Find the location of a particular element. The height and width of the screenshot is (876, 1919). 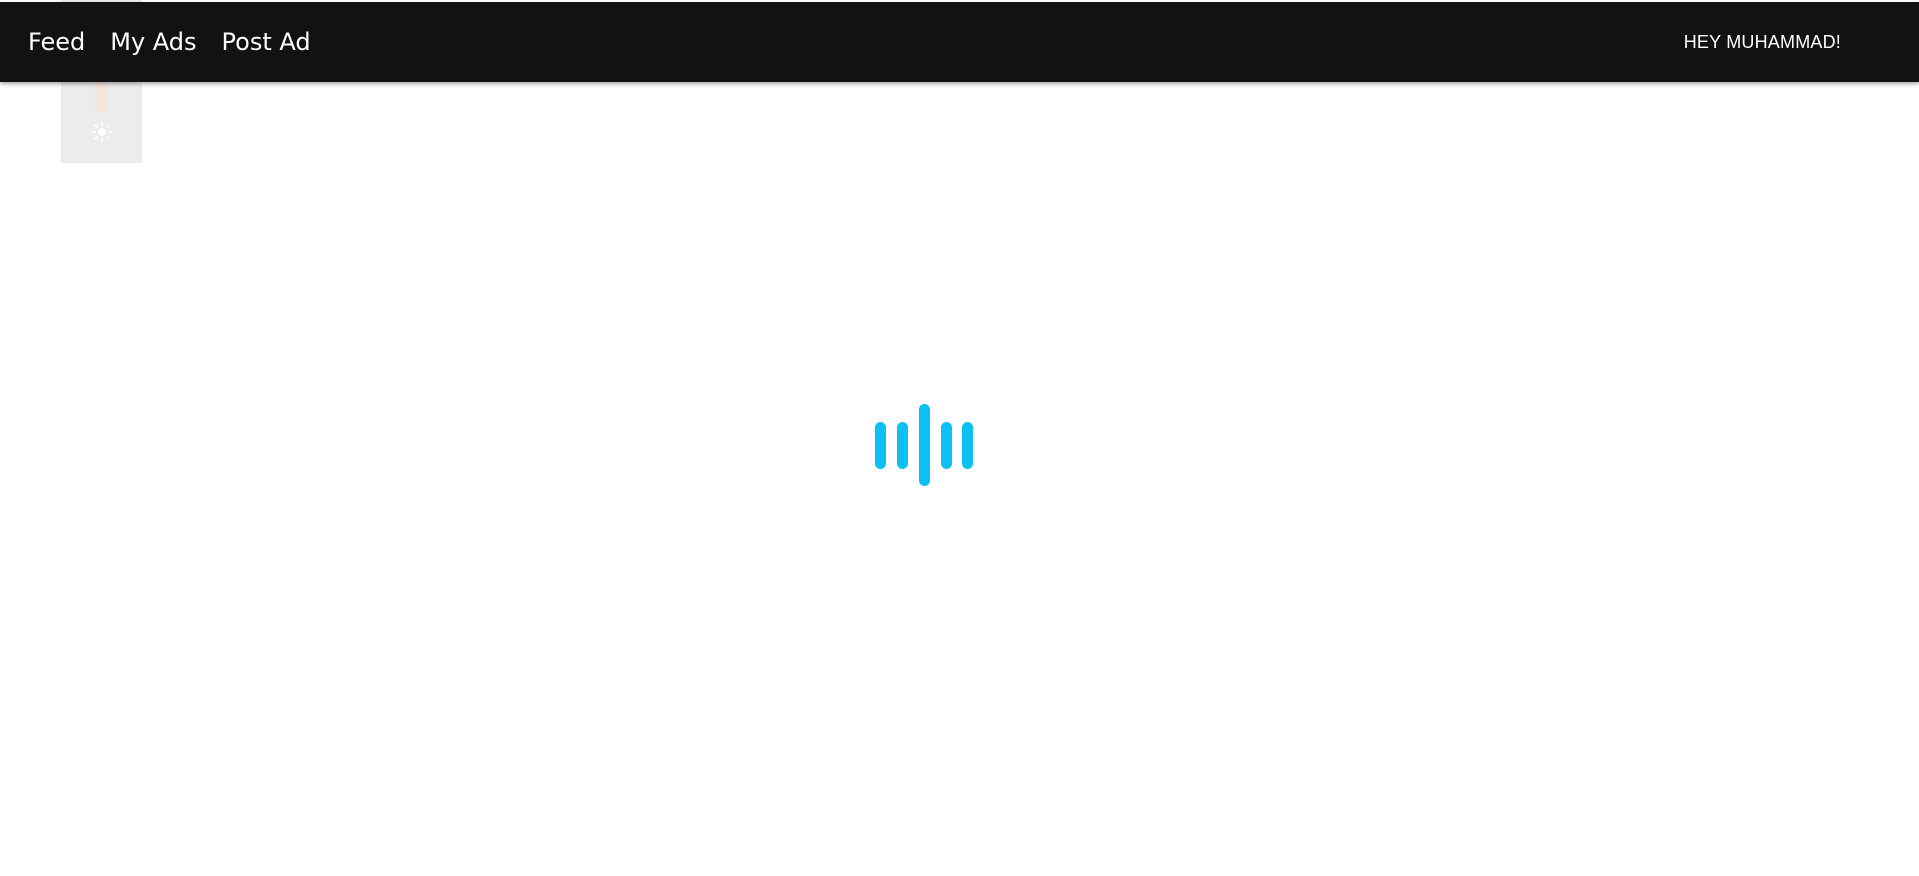

nav-link-feed: Feed is located at coordinates (56, 42).